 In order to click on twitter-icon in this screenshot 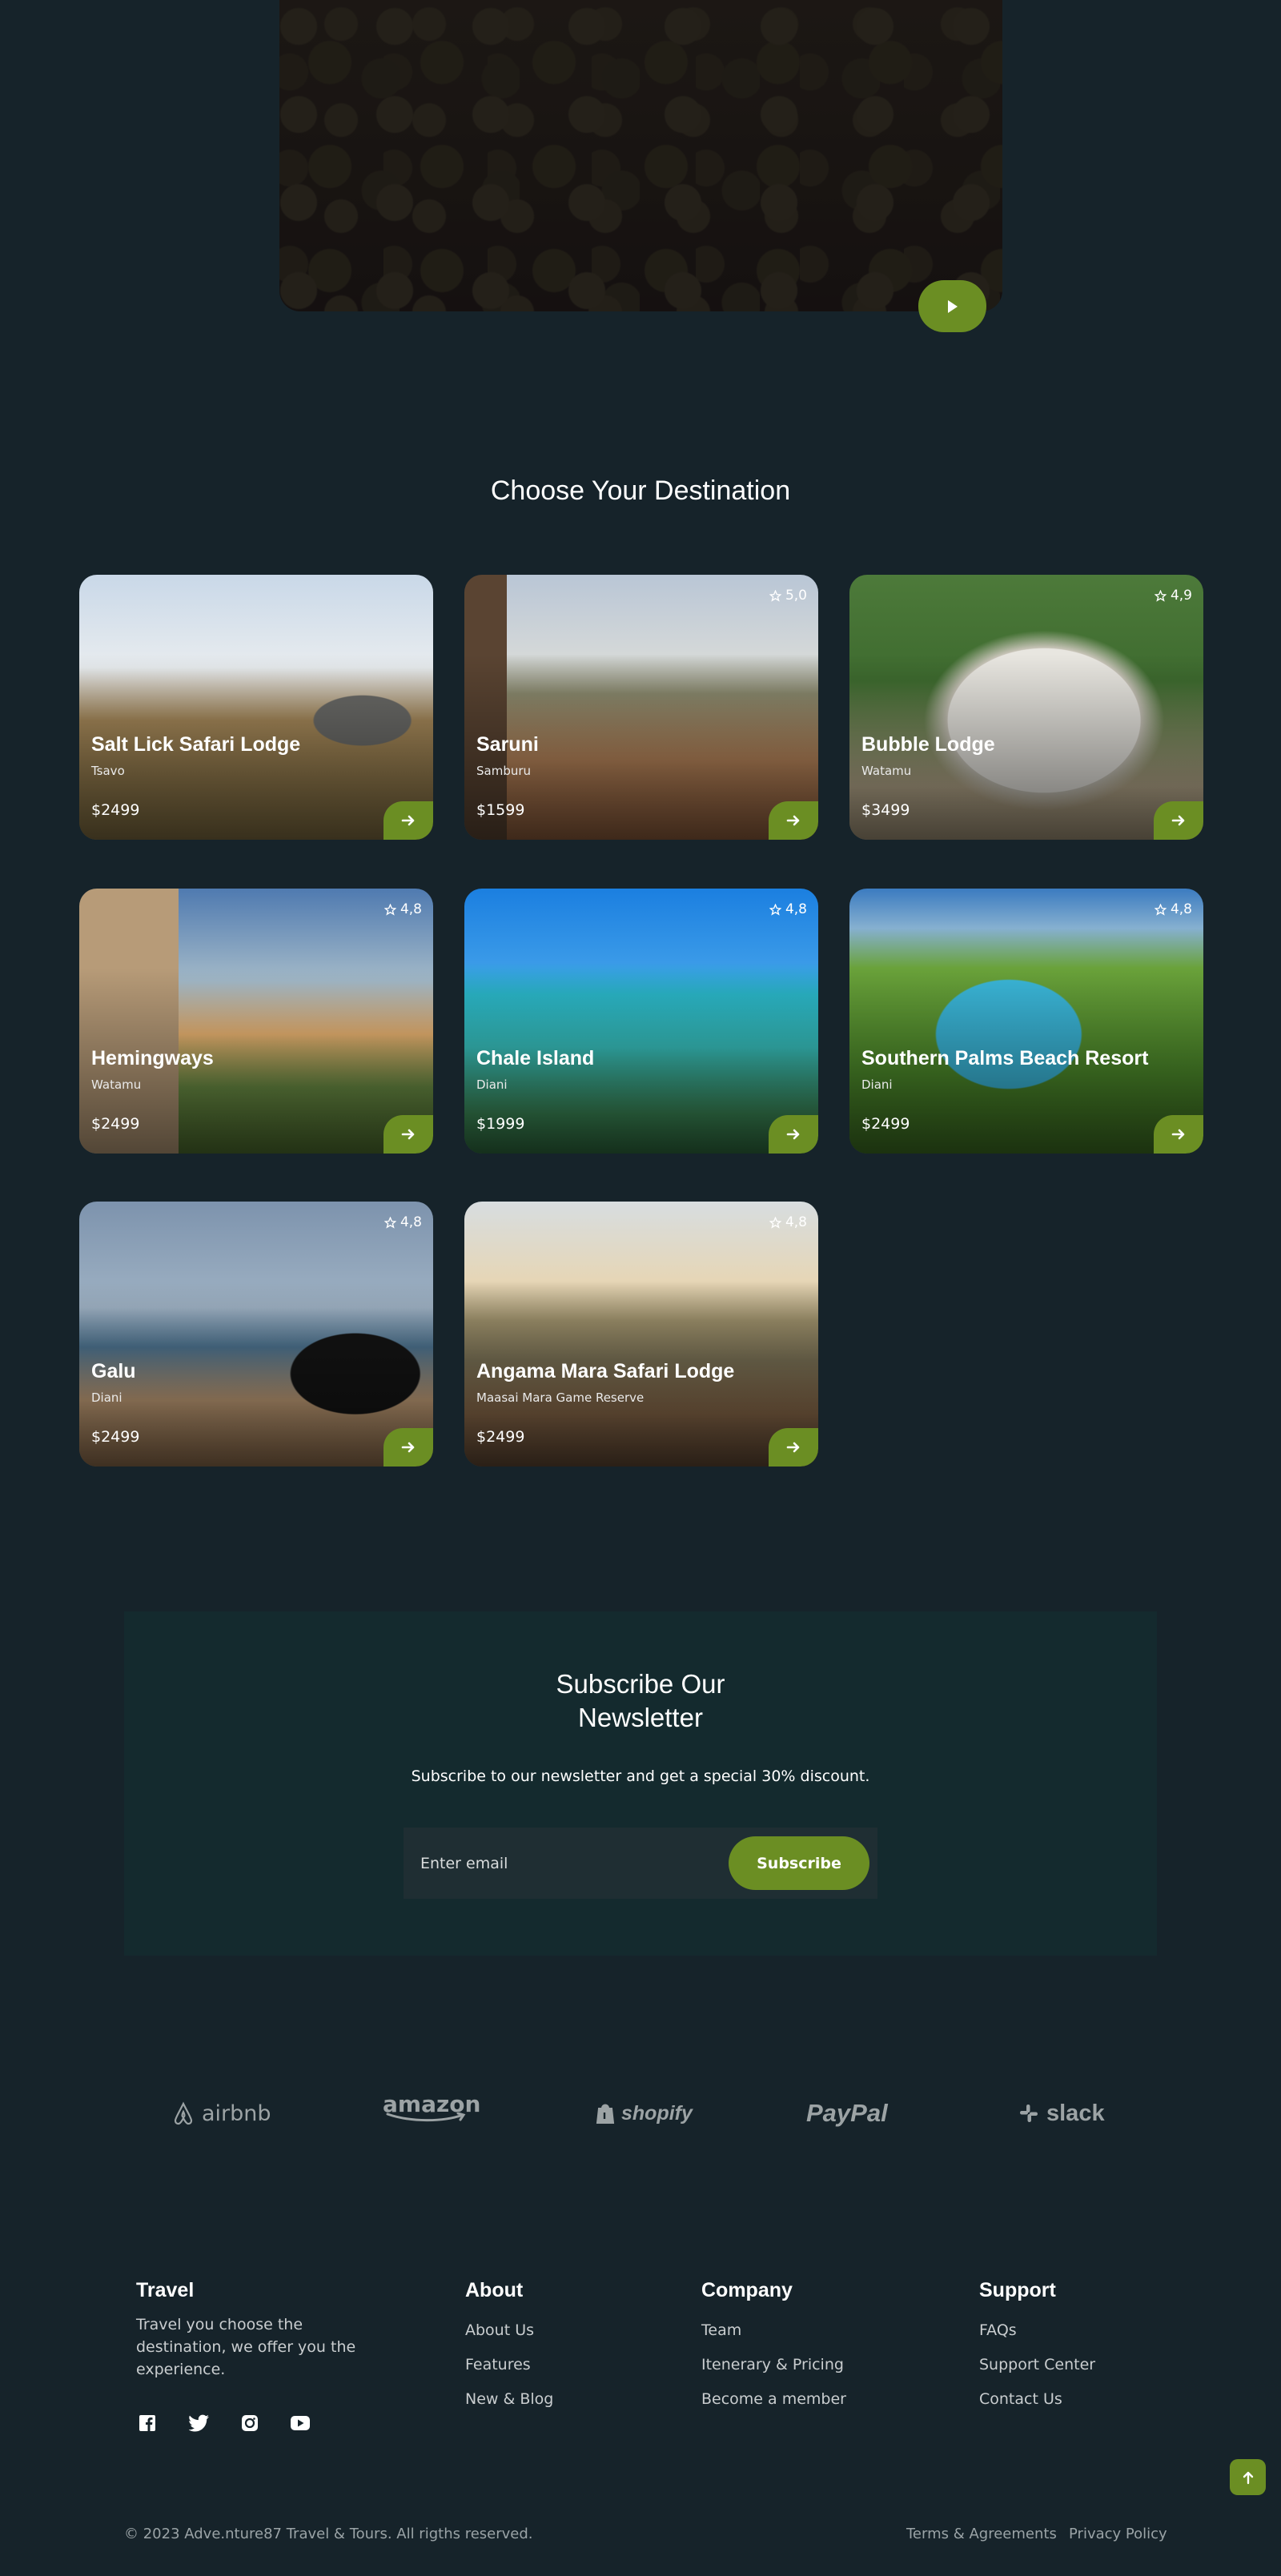, I will do `click(199, 2423)`.